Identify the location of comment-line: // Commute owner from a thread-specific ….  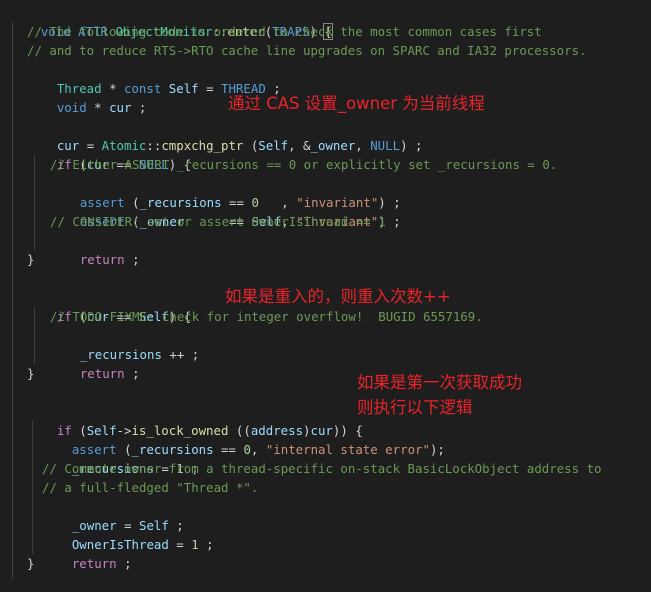
(322, 468).